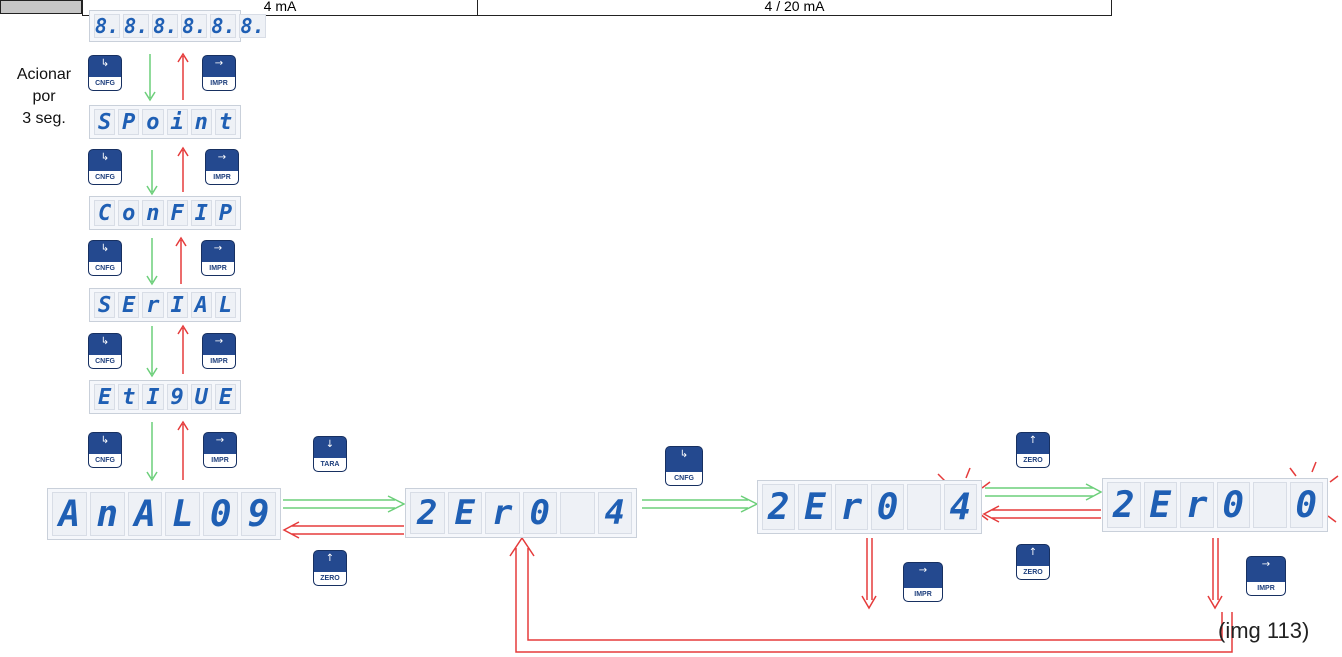  Describe the element at coordinates (1044, 492) in the screenshot. I see `zero2-to-zero0-arrow` at that location.